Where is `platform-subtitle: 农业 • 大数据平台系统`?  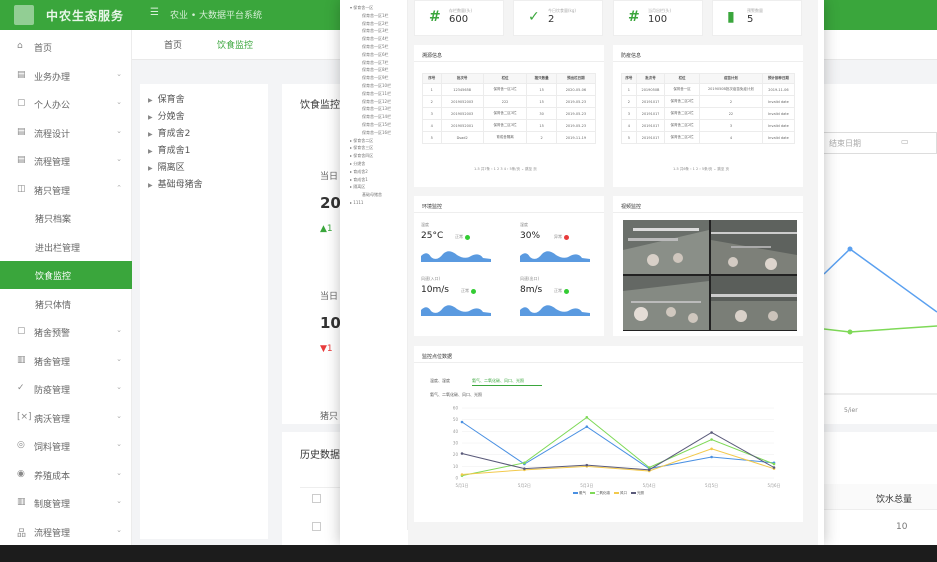
platform-subtitle: 农业 • 大数据平台系统 is located at coordinates (216, 16).